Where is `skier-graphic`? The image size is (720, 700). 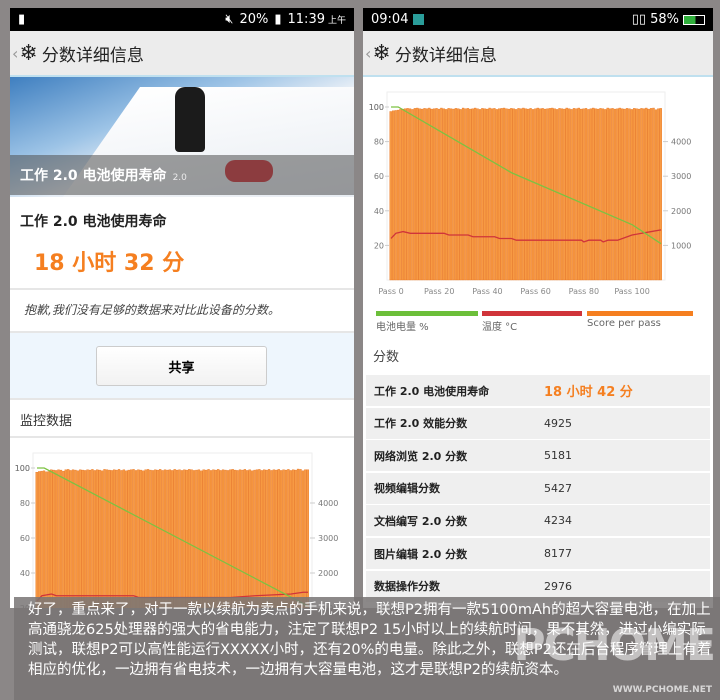
skier-graphic is located at coordinates (190, 119).